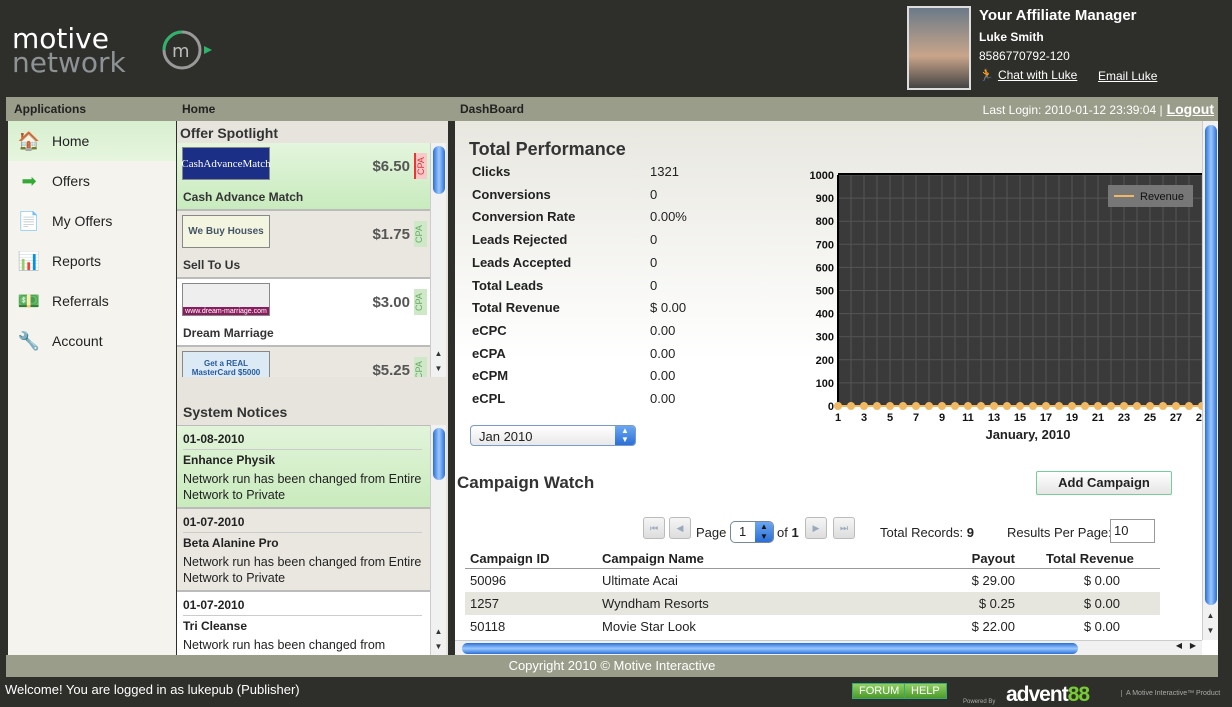 This screenshot has height=707, width=1232. What do you see at coordinates (92, 221) in the screenshot?
I see `sidebar-item-my-offers: 📄 My Offers` at bounding box center [92, 221].